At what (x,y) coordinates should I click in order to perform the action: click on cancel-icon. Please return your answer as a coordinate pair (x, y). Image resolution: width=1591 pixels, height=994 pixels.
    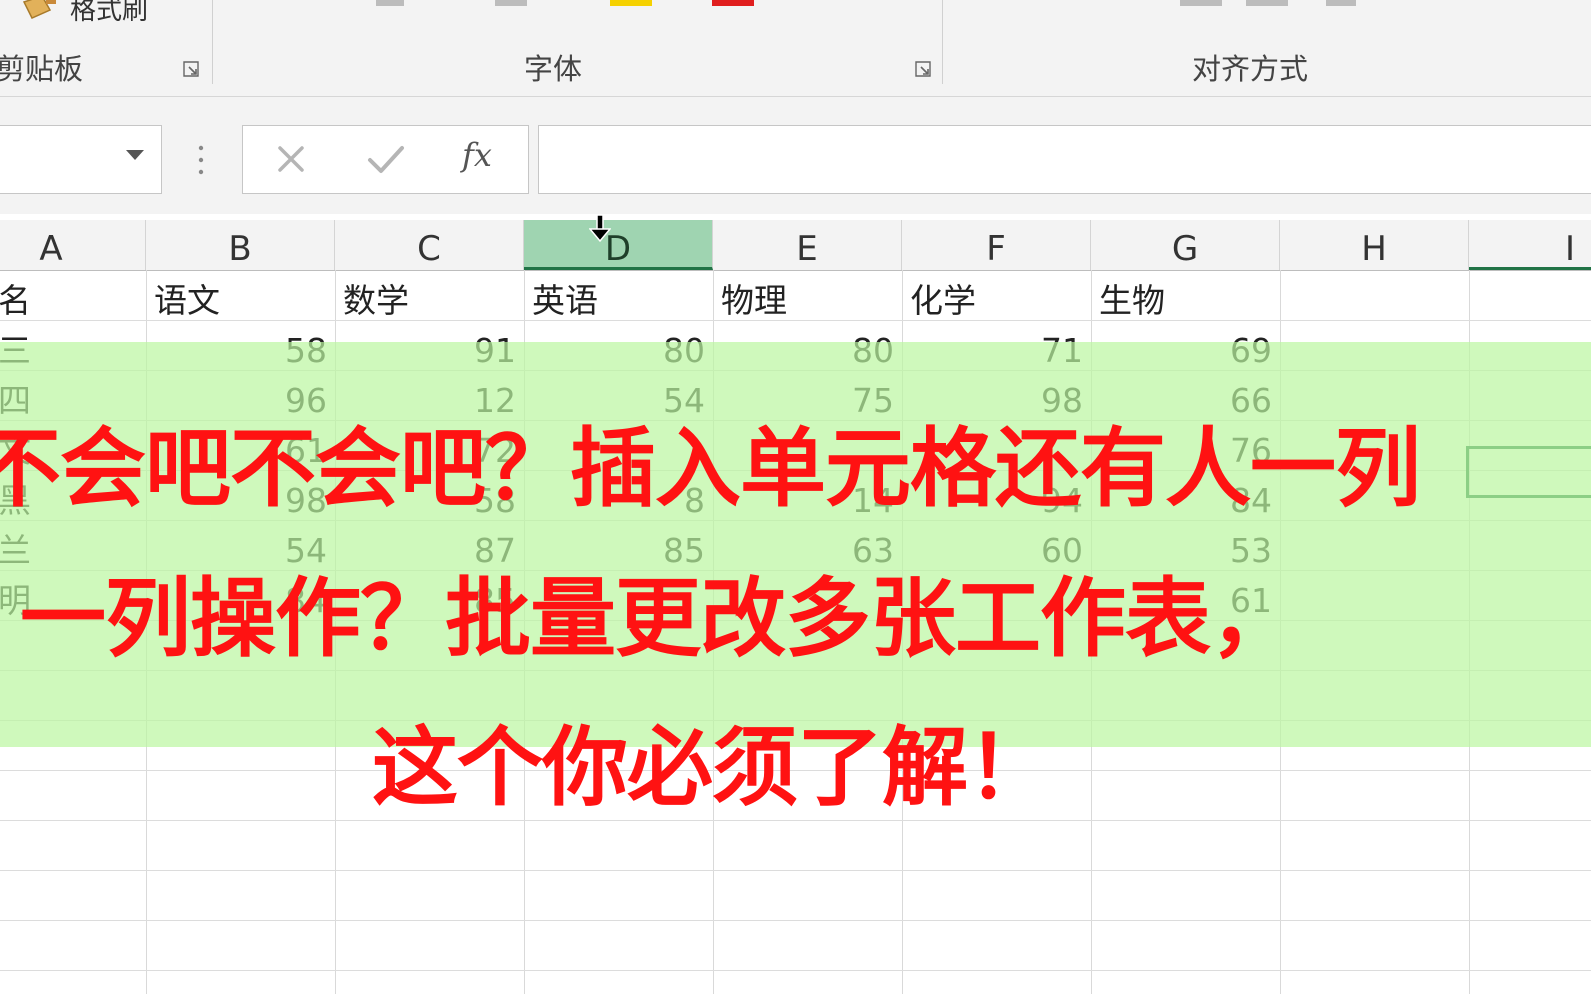
    Looking at the image, I should click on (291, 159).